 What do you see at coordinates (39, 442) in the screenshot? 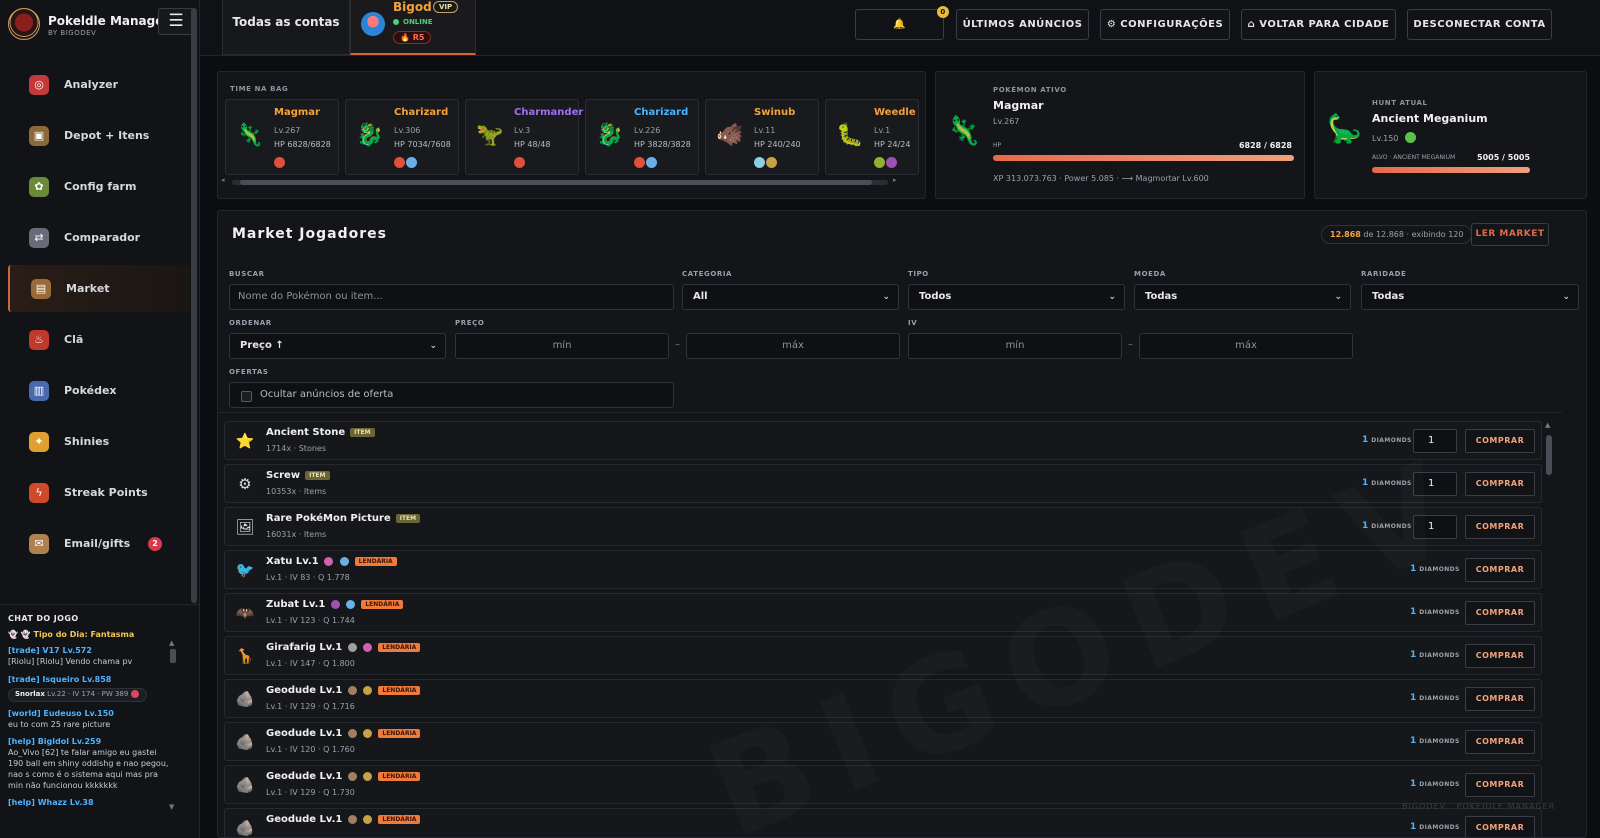
I see `sparkle-icon: ✦` at bounding box center [39, 442].